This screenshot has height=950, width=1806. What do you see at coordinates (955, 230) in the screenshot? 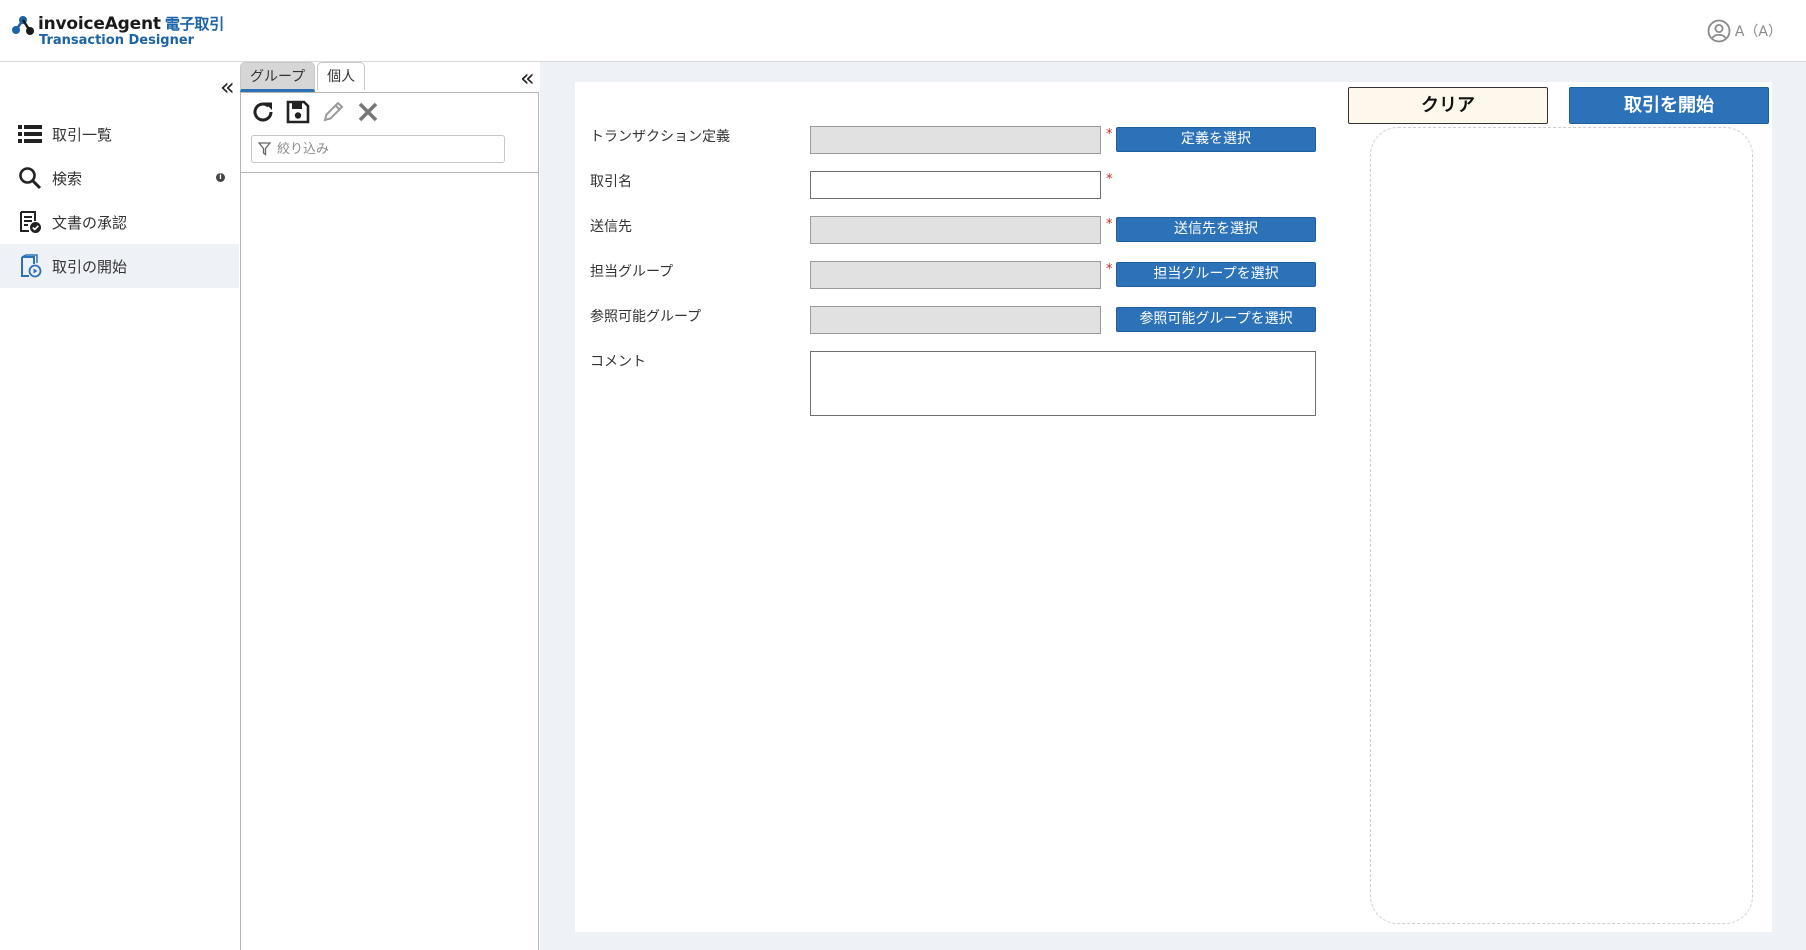
I see `recipient-field` at bounding box center [955, 230].